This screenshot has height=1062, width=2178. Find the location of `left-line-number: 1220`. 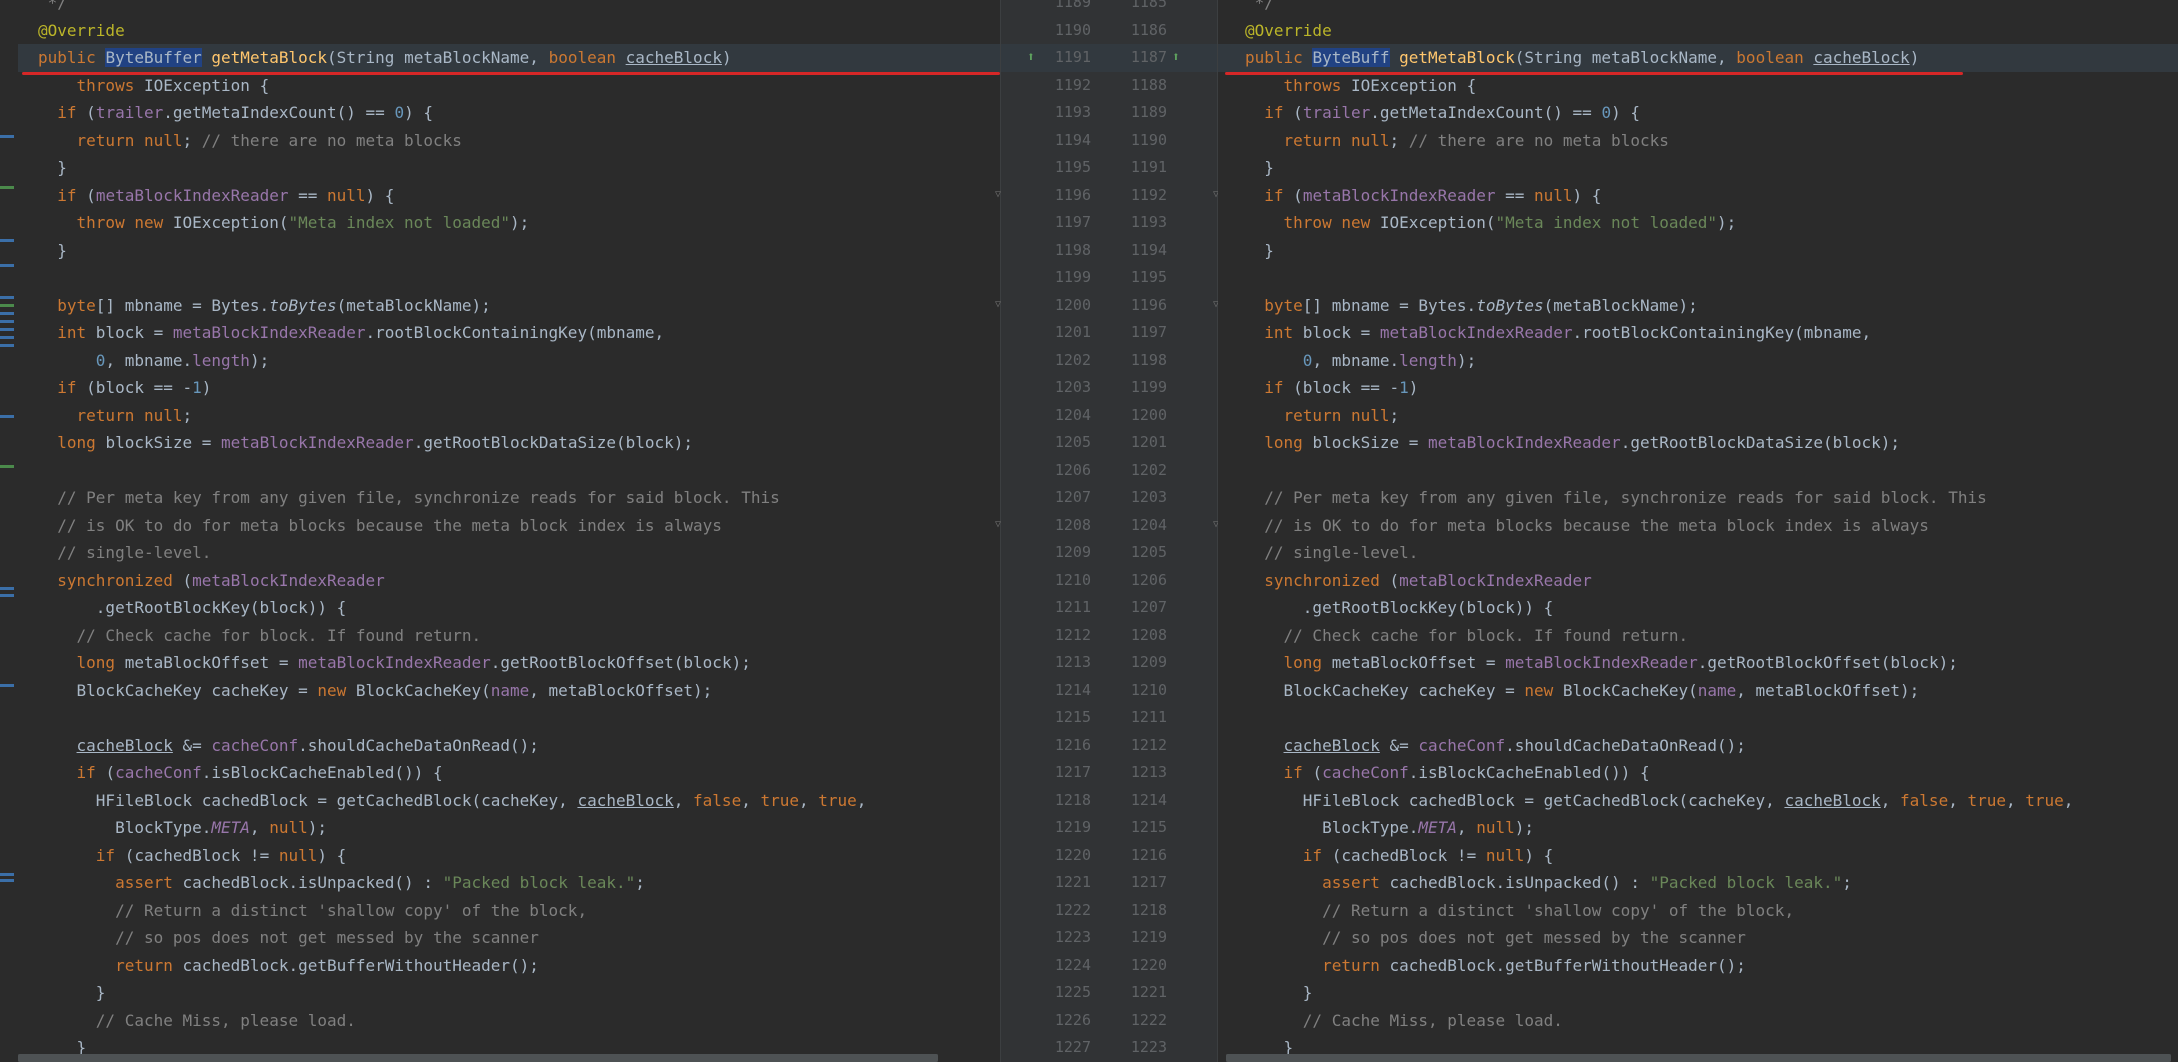

left-line-number: 1220 is located at coordinates (1072, 854).